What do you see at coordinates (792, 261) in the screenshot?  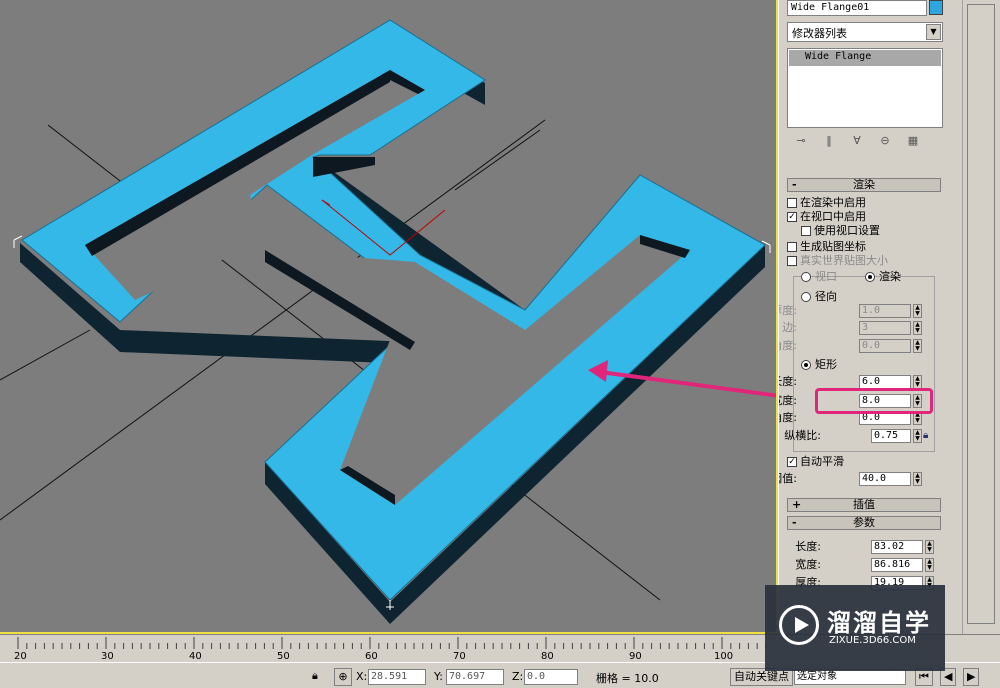 I see `real-world-map-checkbox` at bounding box center [792, 261].